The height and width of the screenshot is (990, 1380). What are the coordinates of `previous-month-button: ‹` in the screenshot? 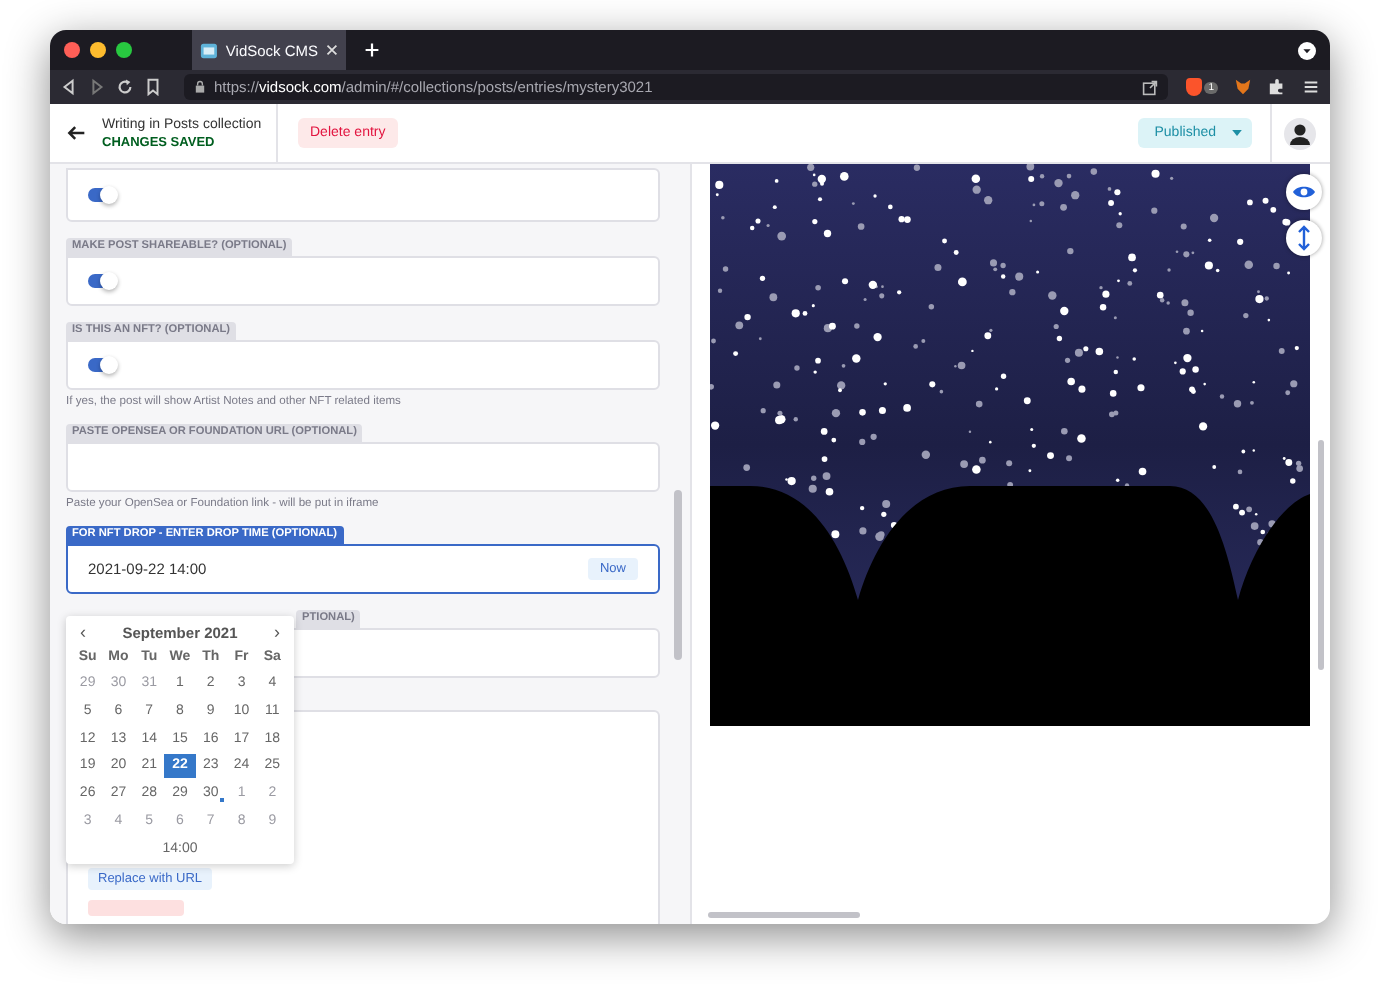 It's located at (83, 632).